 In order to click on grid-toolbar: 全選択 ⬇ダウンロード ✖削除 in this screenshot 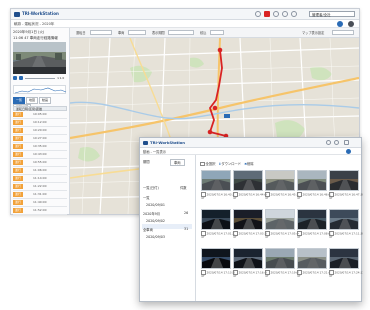, I will do `click(227, 164)`.